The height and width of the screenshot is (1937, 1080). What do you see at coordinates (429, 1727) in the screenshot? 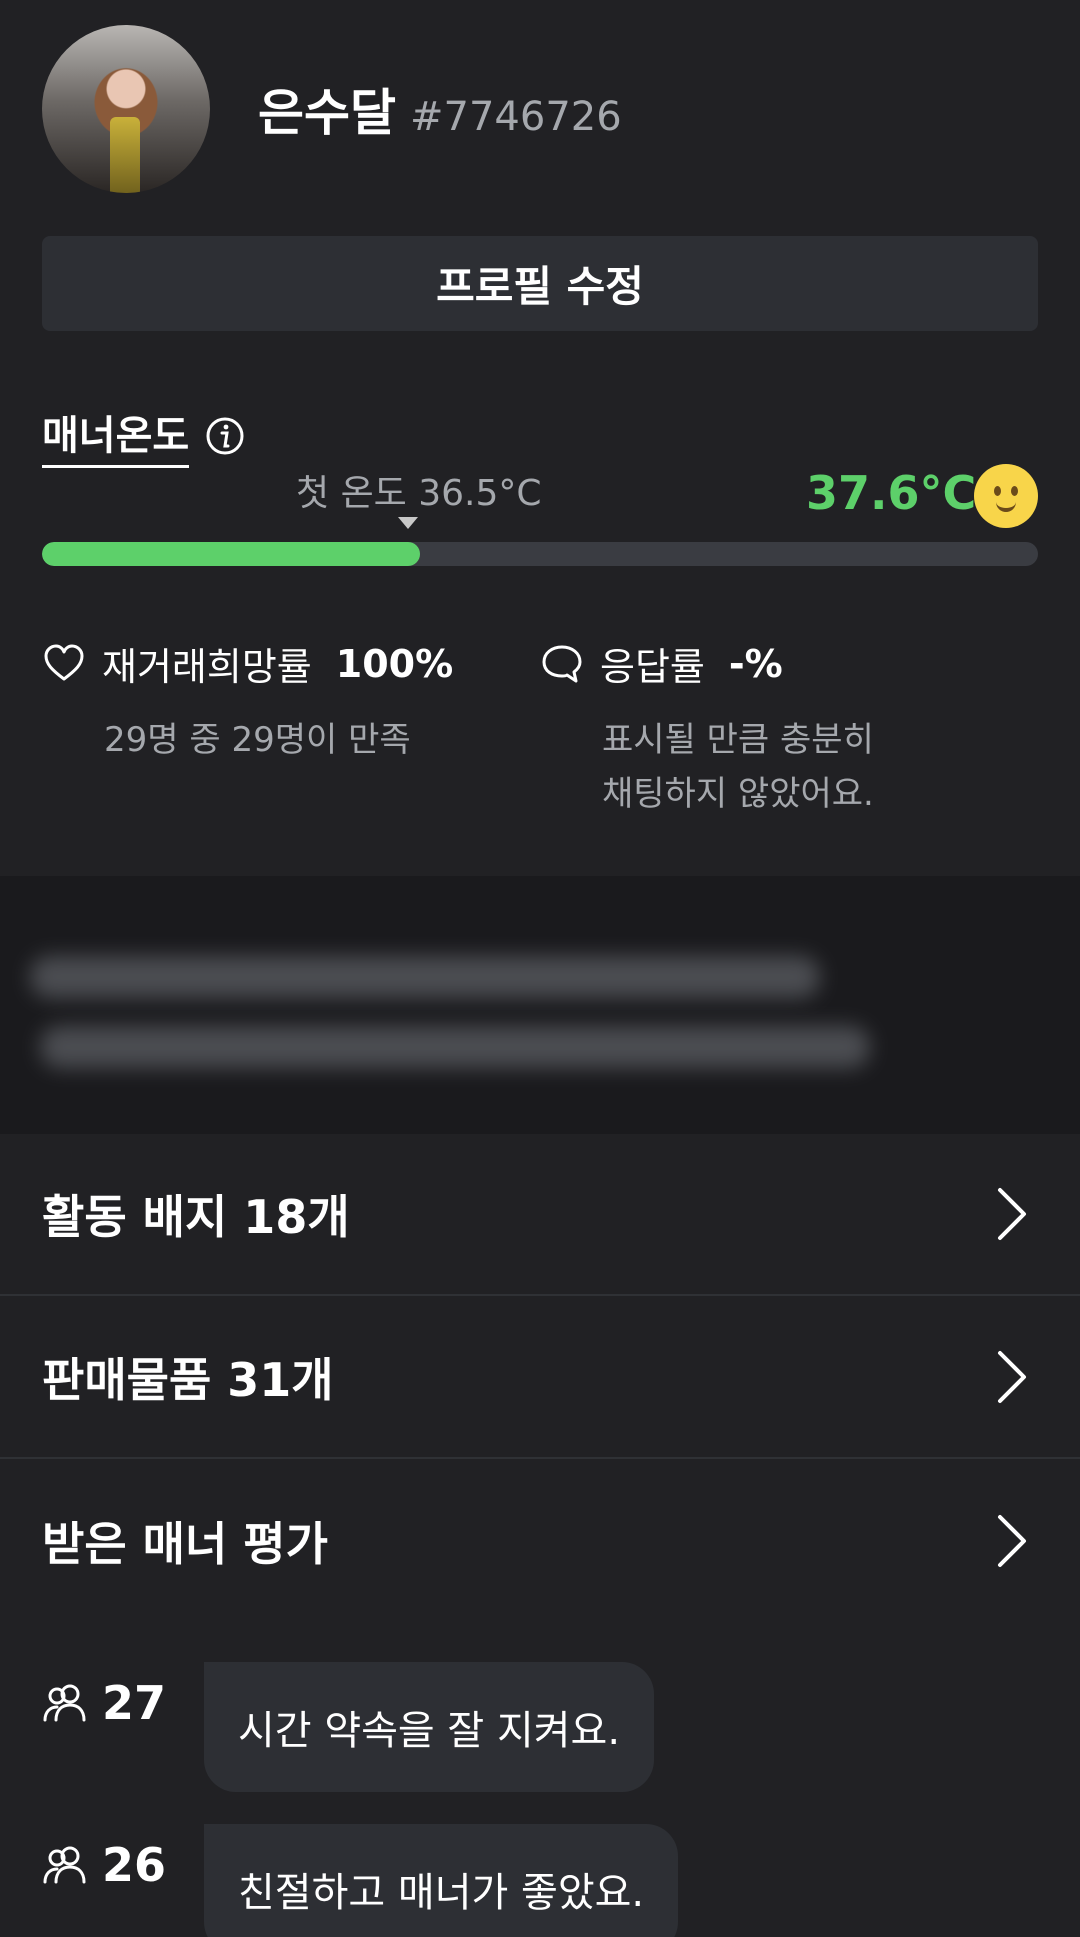
I see `review-bubble: 시간 약속을 잘 지켜요.` at bounding box center [429, 1727].